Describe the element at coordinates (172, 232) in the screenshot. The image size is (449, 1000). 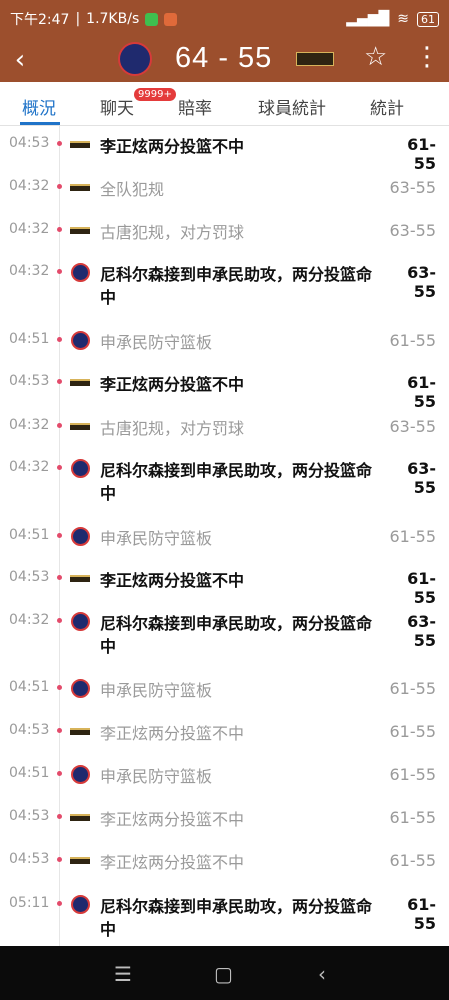
I see `event-description: 古唐犯规，对方罚球` at that location.